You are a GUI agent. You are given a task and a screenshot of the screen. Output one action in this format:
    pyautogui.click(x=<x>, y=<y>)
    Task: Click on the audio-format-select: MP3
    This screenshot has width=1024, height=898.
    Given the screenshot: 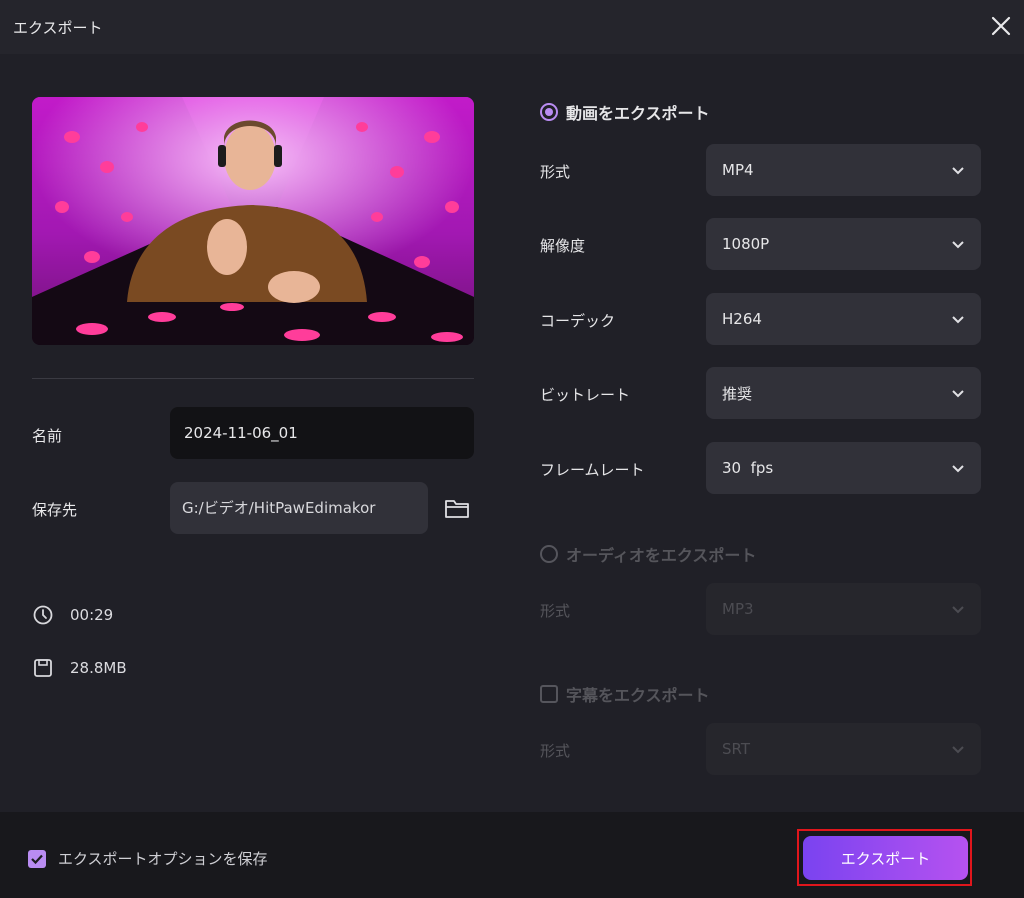 What is the action you would take?
    pyautogui.click(x=843, y=609)
    